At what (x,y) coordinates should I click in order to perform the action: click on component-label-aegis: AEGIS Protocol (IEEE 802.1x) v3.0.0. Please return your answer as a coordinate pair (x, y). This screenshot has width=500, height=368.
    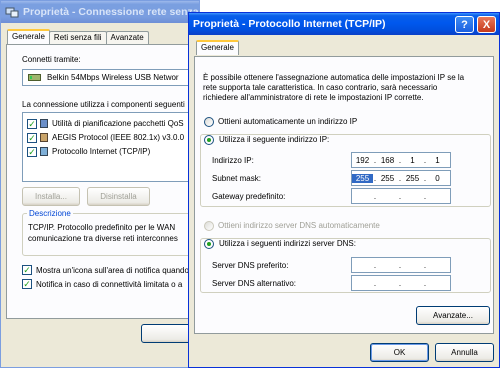
    Looking at the image, I should click on (118, 138).